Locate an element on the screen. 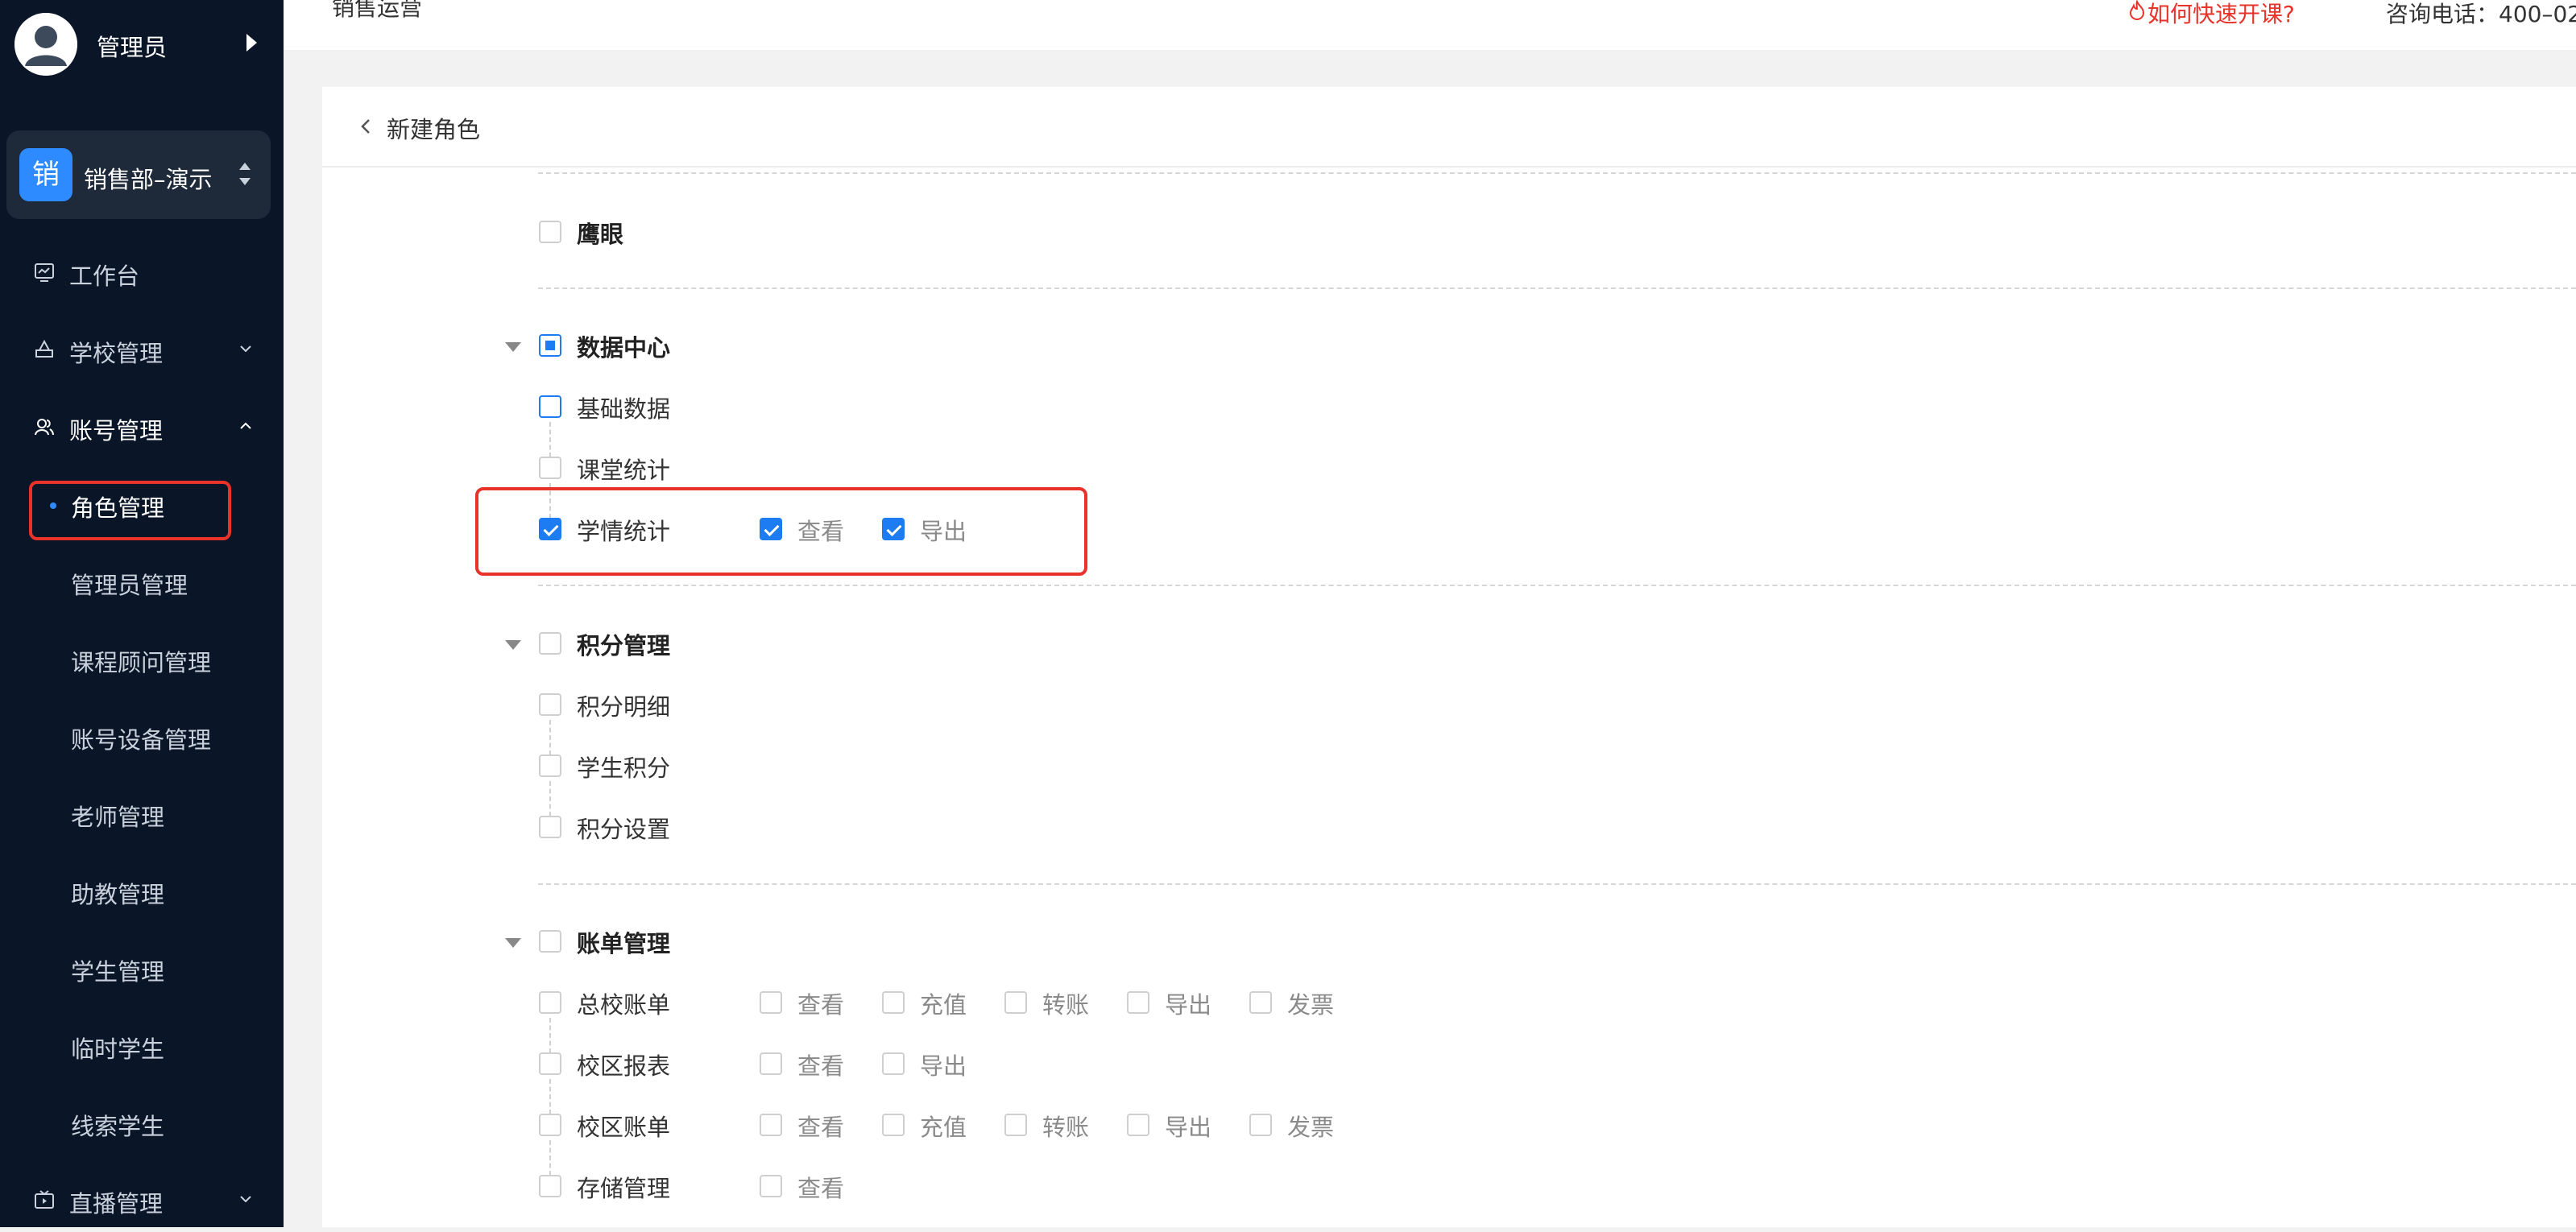 This screenshot has width=2576, height=1232. checkbox-learning-export is located at coordinates (893, 529).